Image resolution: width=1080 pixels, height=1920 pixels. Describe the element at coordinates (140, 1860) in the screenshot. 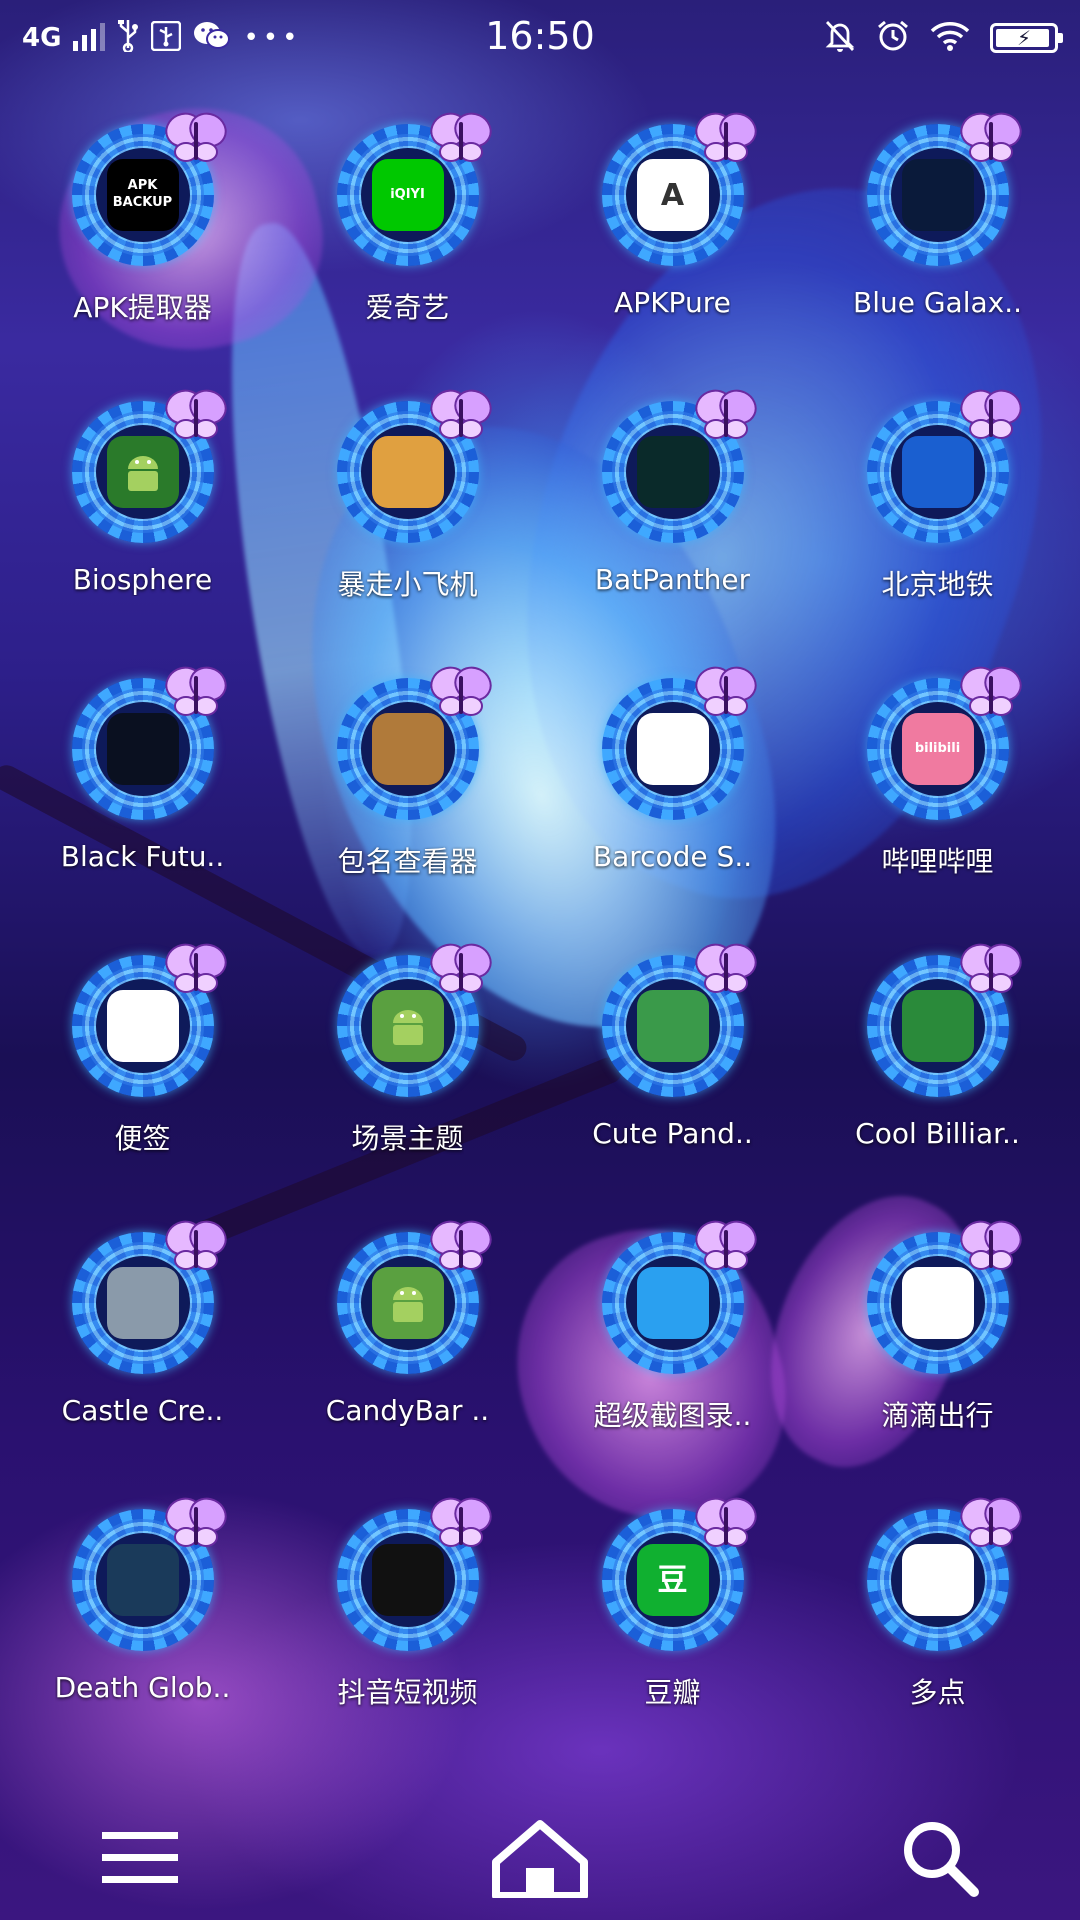

I see `menu-button` at that location.